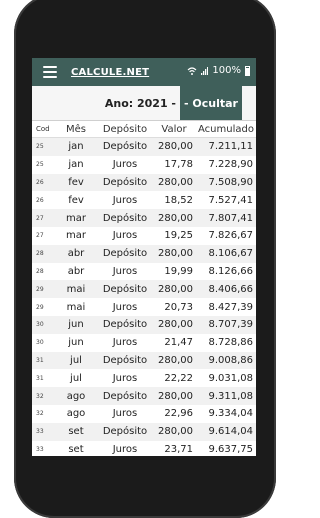 This screenshot has width=320, height=518. Describe the element at coordinates (226, 289) in the screenshot. I see `row-accumulated: 8.406,66` at that location.